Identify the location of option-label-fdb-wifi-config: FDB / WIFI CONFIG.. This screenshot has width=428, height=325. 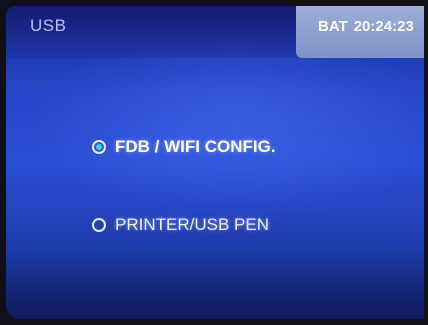
(195, 146).